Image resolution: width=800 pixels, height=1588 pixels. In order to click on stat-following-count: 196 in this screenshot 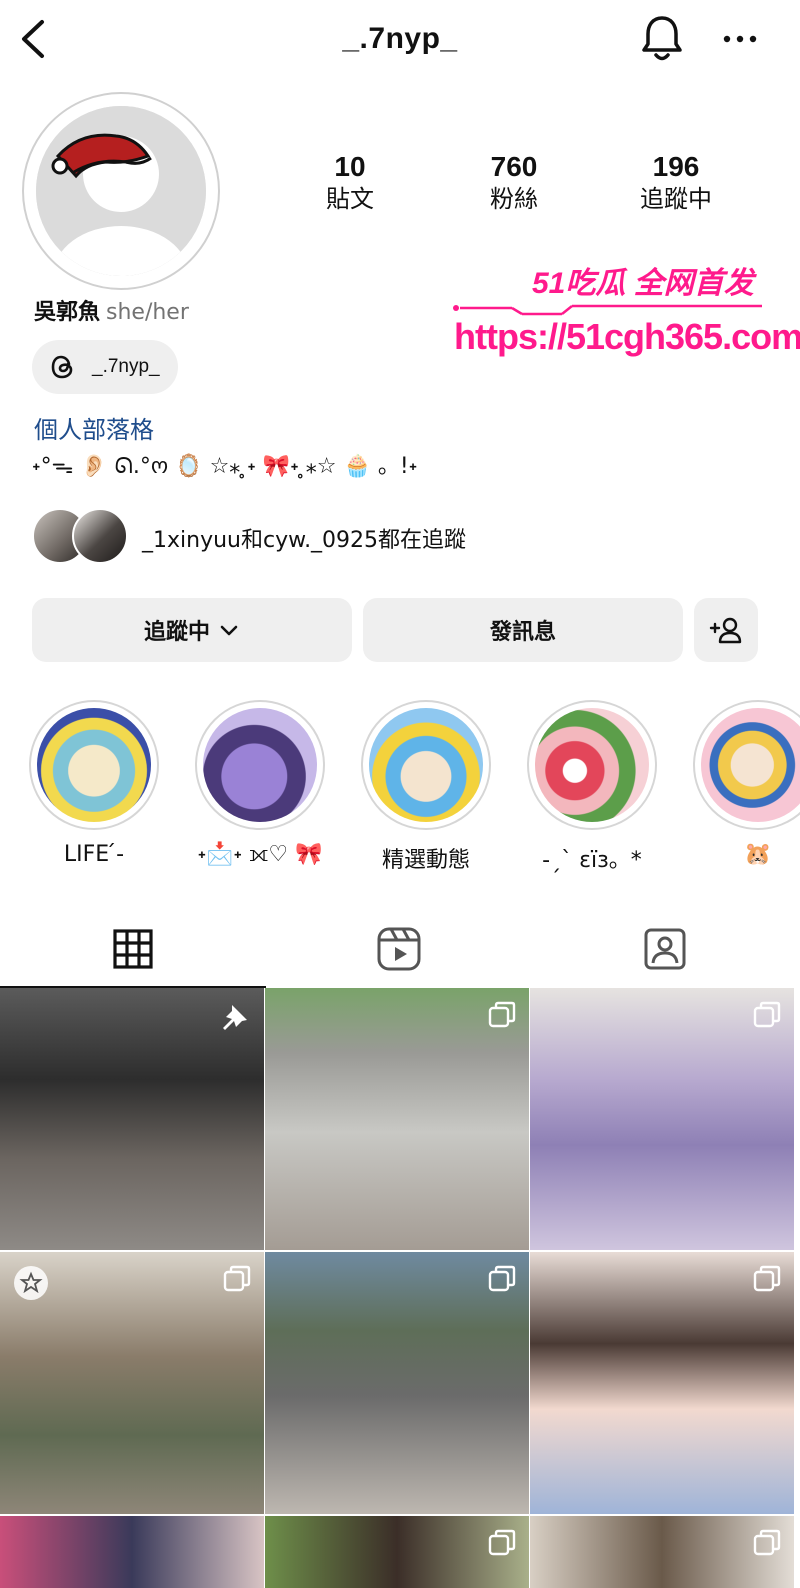, I will do `click(676, 166)`.